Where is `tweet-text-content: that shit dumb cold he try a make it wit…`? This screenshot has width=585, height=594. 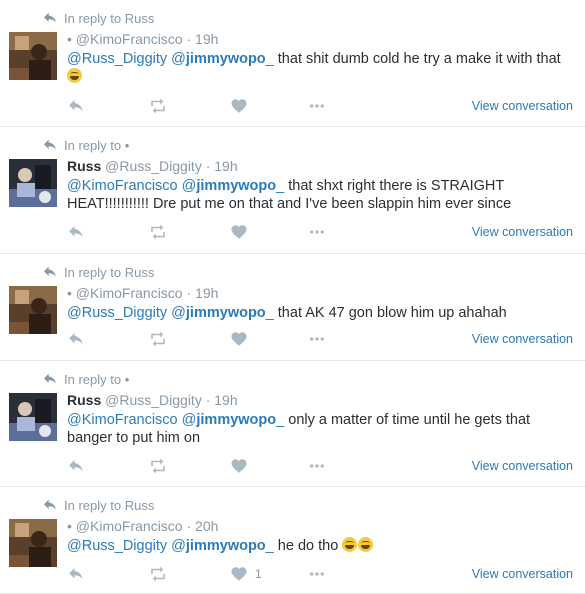 tweet-text-content: that shit dumb cold he try a make it wit… is located at coordinates (419, 59).